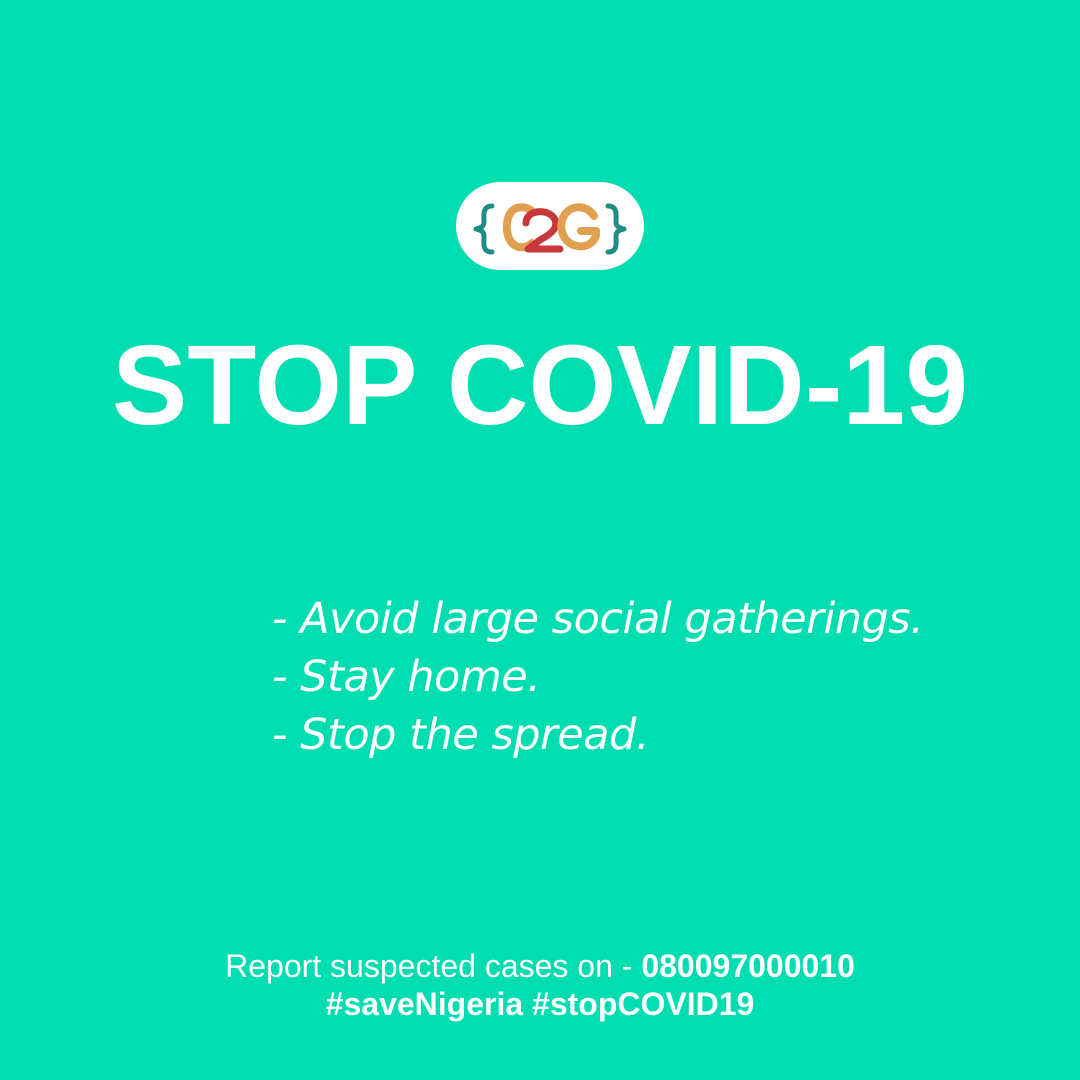 The image size is (1080, 1080). I want to click on hashtags: #saveNigeria #stopCOVID19, so click(540, 1004).